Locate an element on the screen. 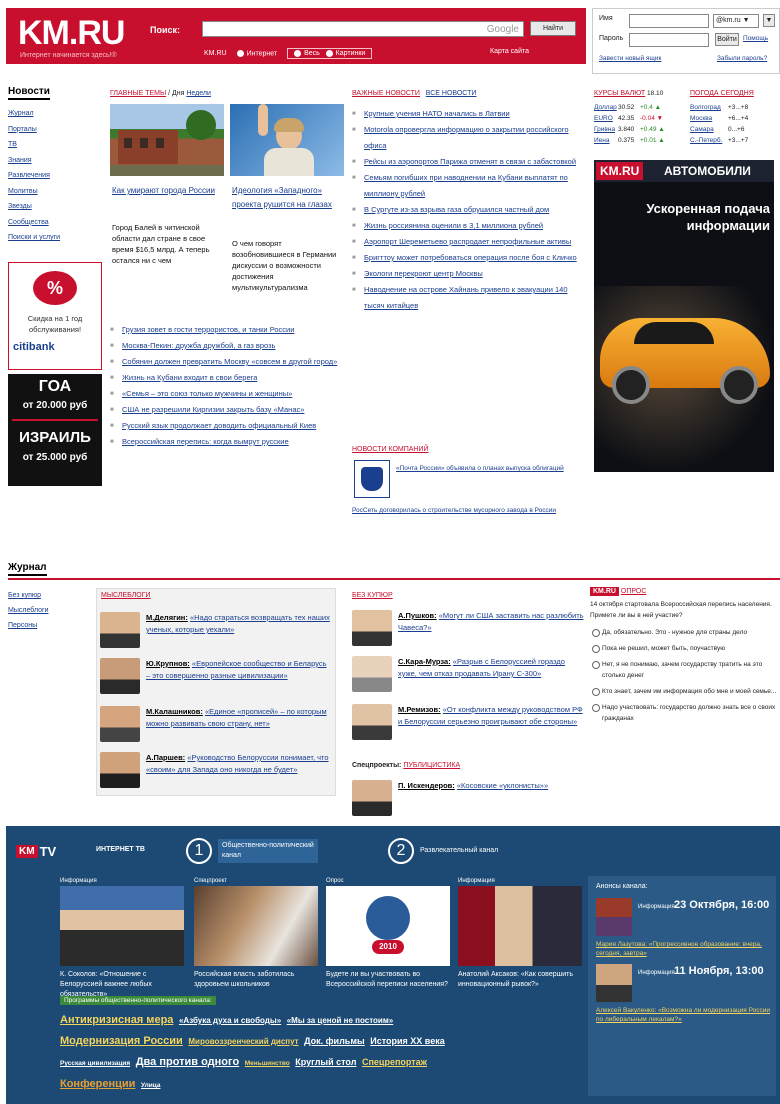  poll-option: Пока не решил, может быть, поучаствую is located at coordinates (685, 648).